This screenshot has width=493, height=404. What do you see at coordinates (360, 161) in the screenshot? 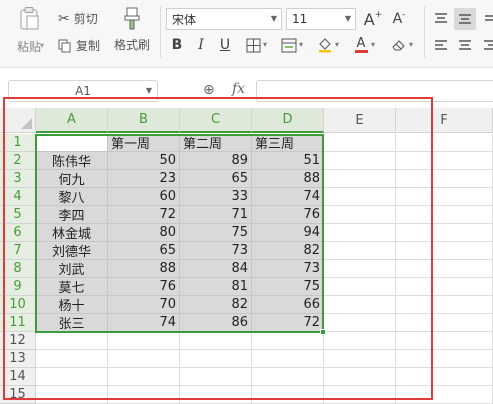
I see `cell-e2` at bounding box center [360, 161].